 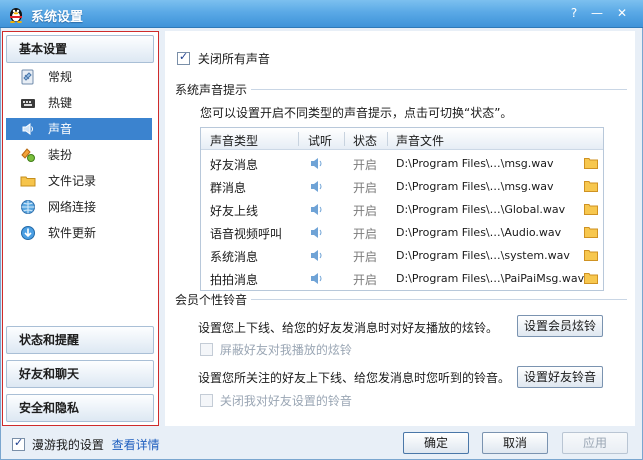 What do you see at coordinates (27, 77) in the screenshot?
I see `general-icon` at bounding box center [27, 77].